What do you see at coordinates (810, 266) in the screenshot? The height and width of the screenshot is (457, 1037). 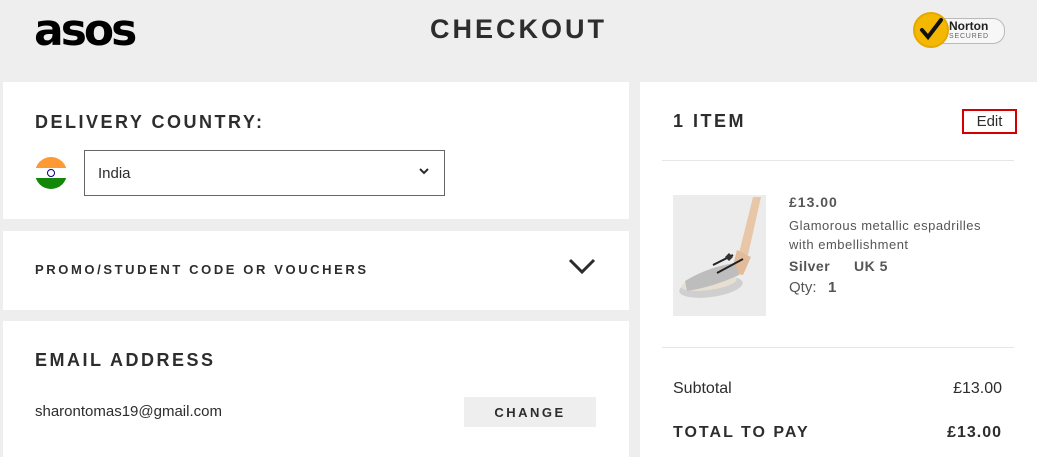 I see `item-color: Silver` at bounding box center [810, 266].